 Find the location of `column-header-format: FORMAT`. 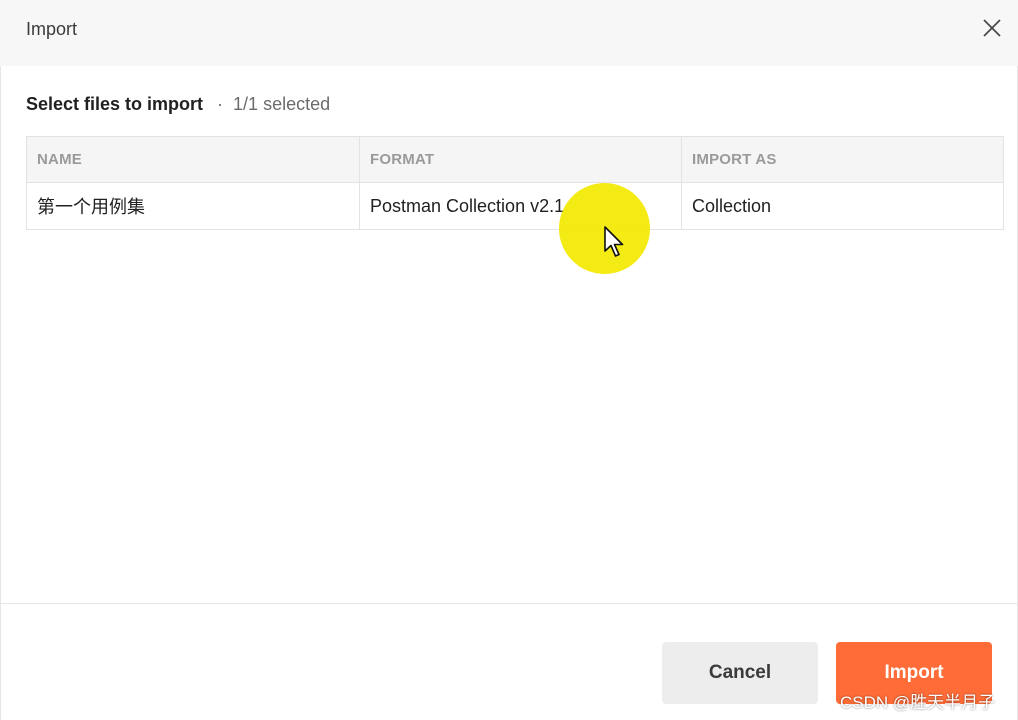

column-header-format: FORMAT is located at coordinates (521, 159).